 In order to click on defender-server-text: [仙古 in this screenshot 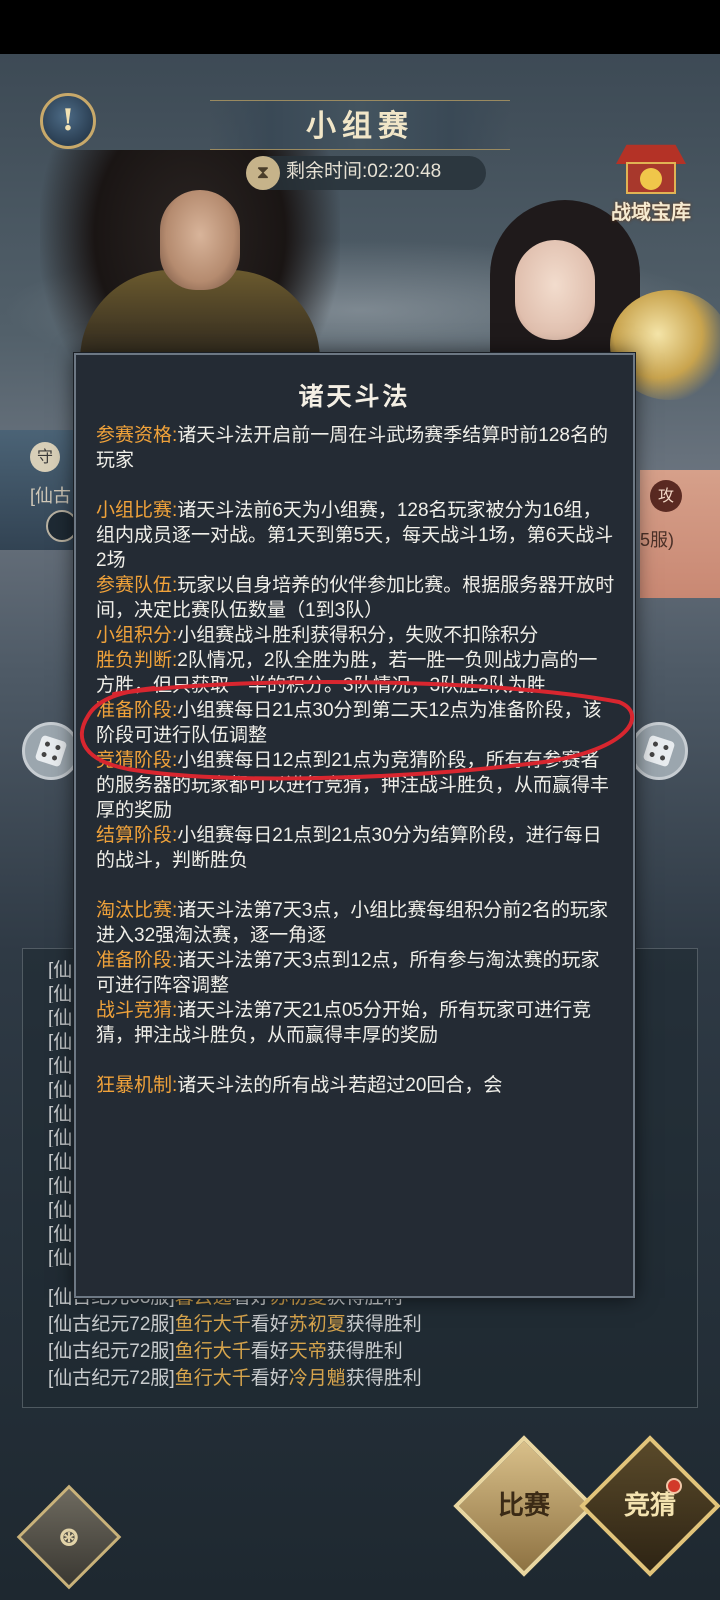, I will do `click(51, 496)`.